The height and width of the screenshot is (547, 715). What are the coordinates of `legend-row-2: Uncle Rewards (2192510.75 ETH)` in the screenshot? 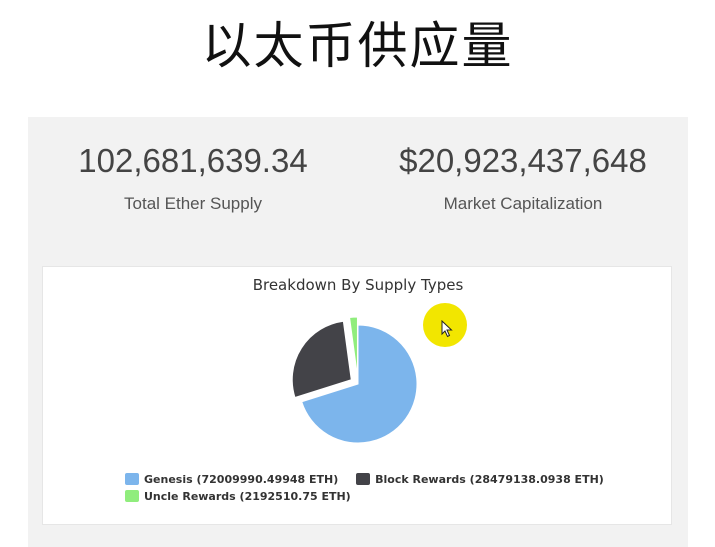 It's located at (365, 496).